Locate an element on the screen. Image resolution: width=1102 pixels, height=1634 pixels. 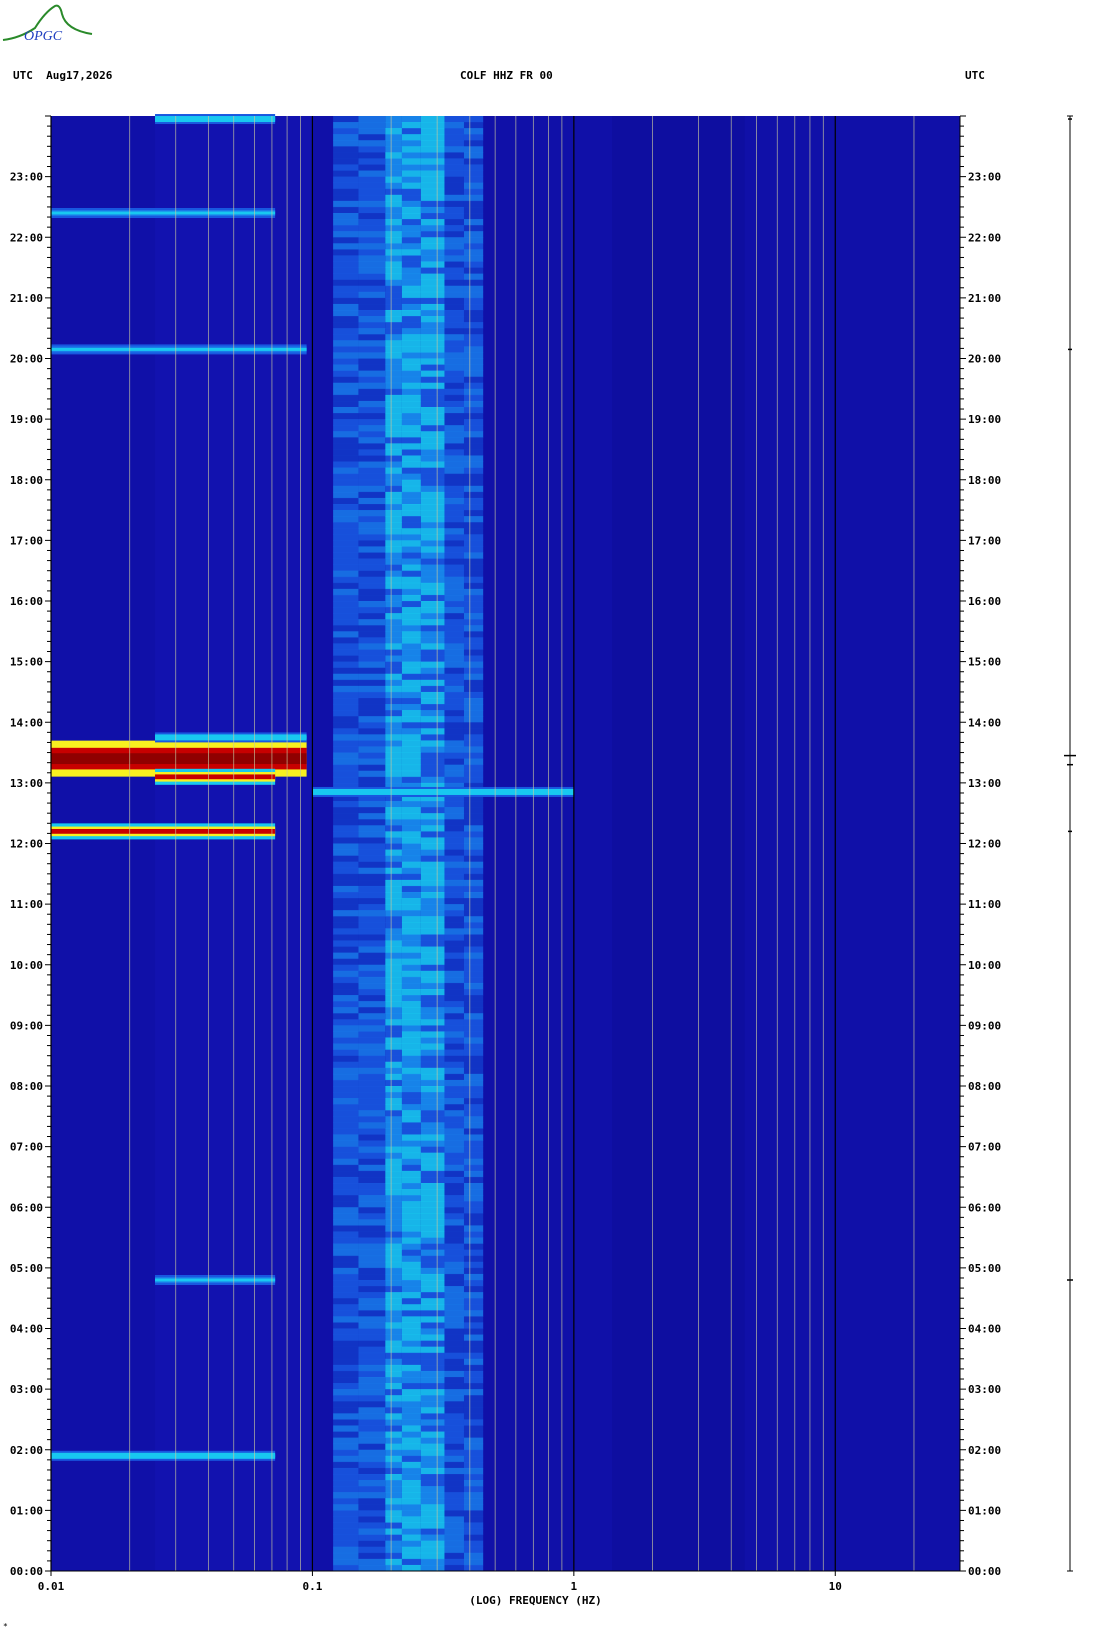
event-band-core is located at coordinates (443, 792).